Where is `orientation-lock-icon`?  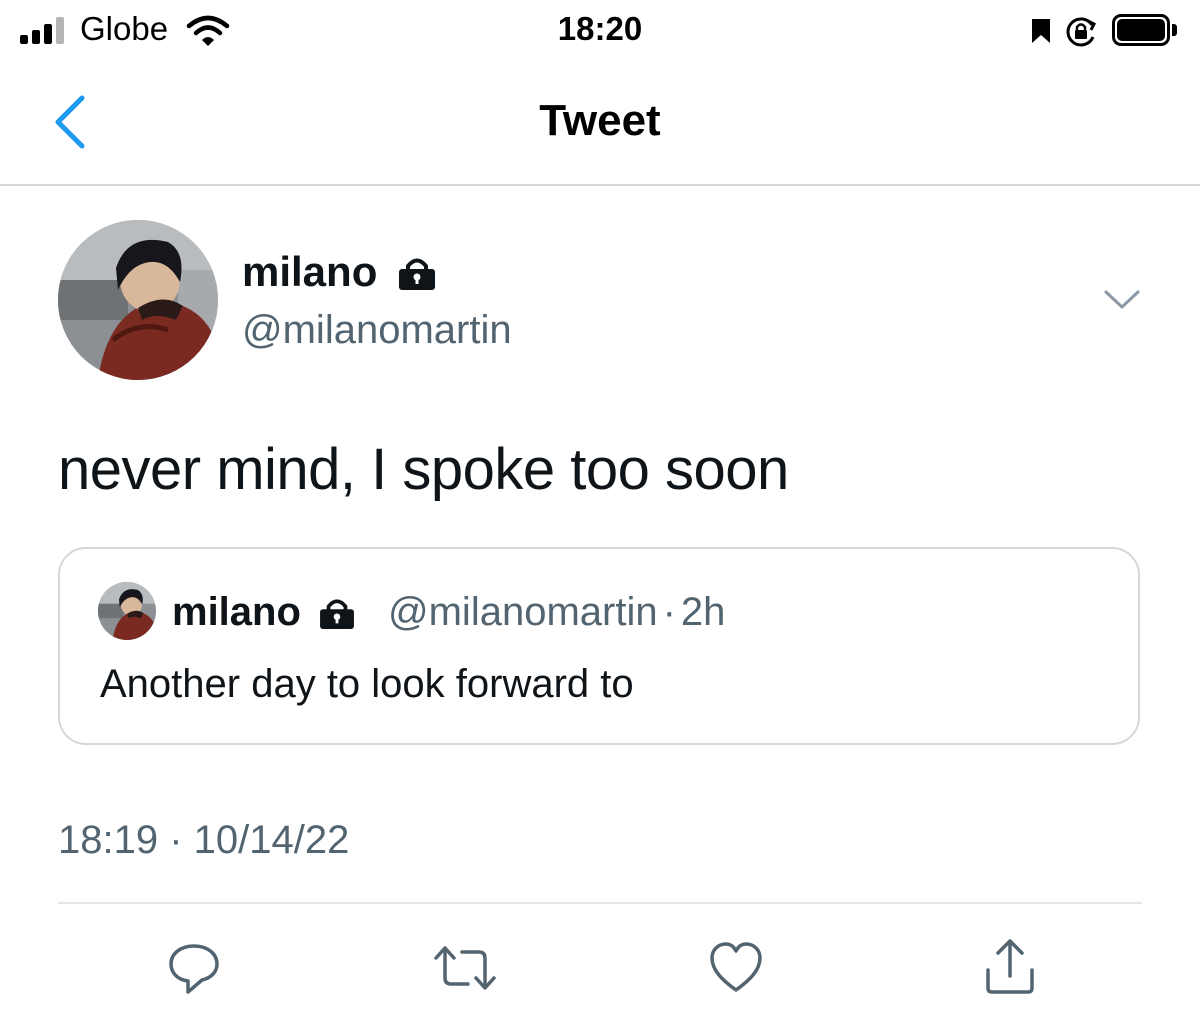 orientation-lock-icon is located at coordinates (1081, 32).